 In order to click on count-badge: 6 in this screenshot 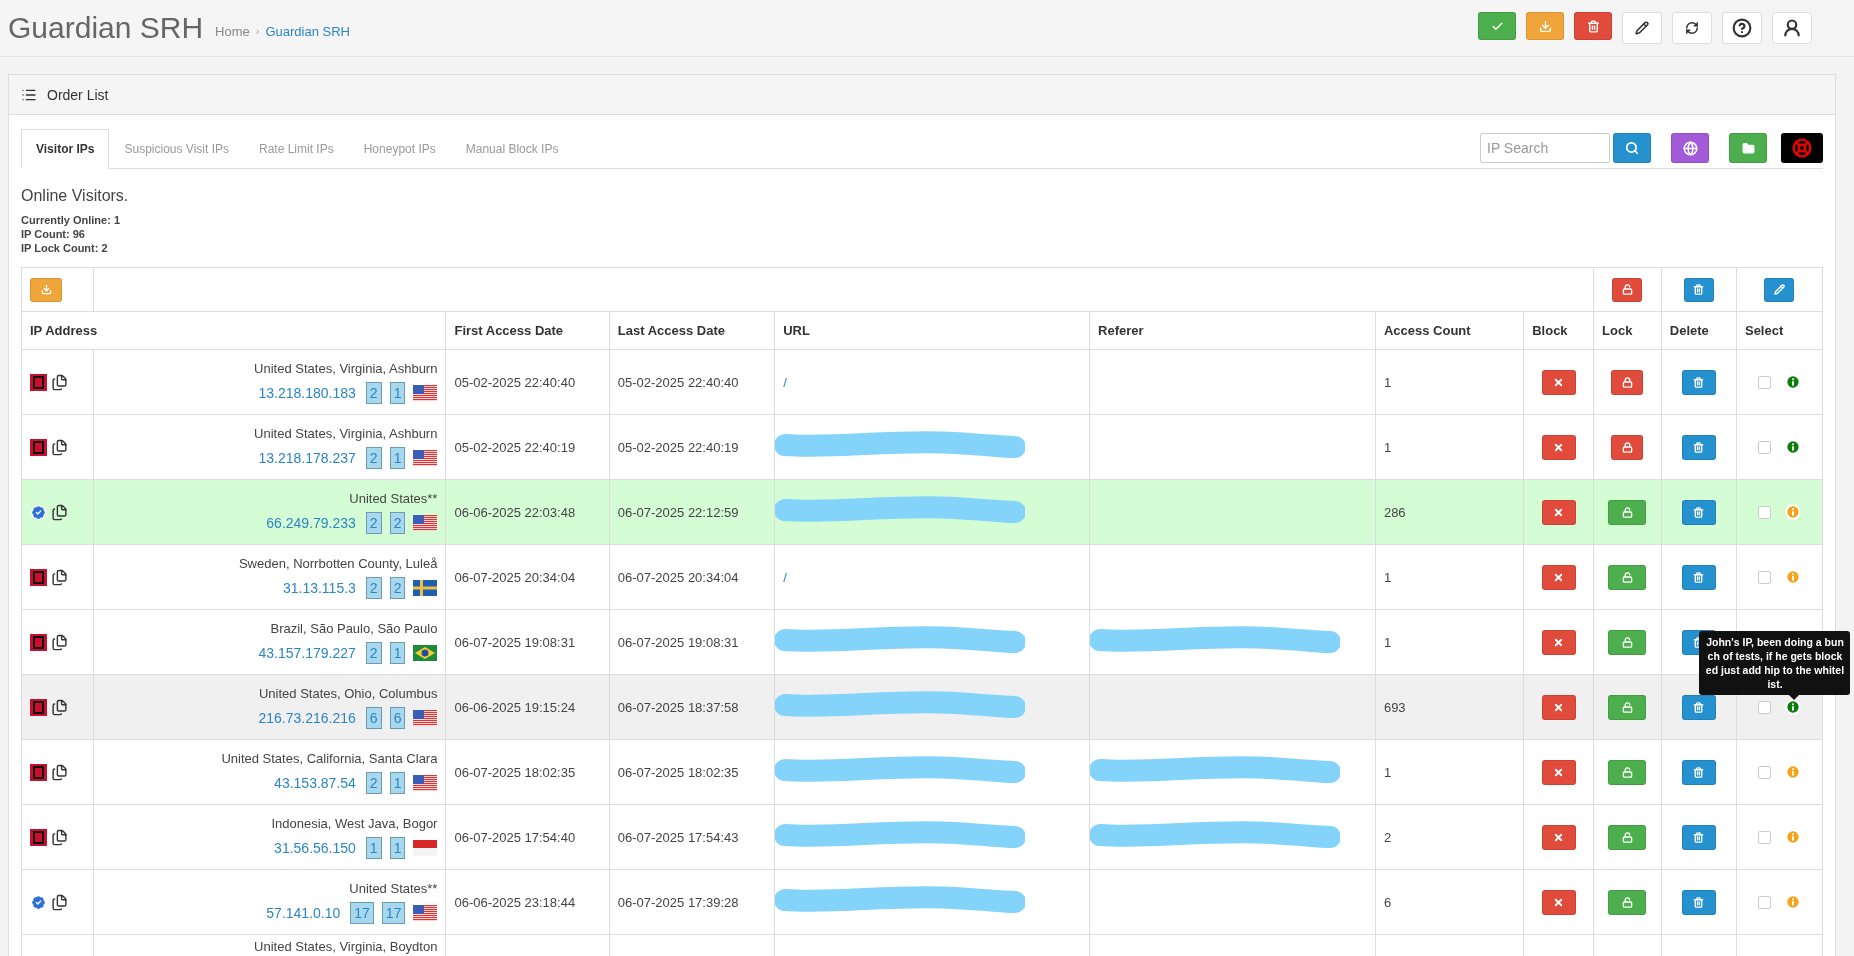, I will do `click(397, 717)`.